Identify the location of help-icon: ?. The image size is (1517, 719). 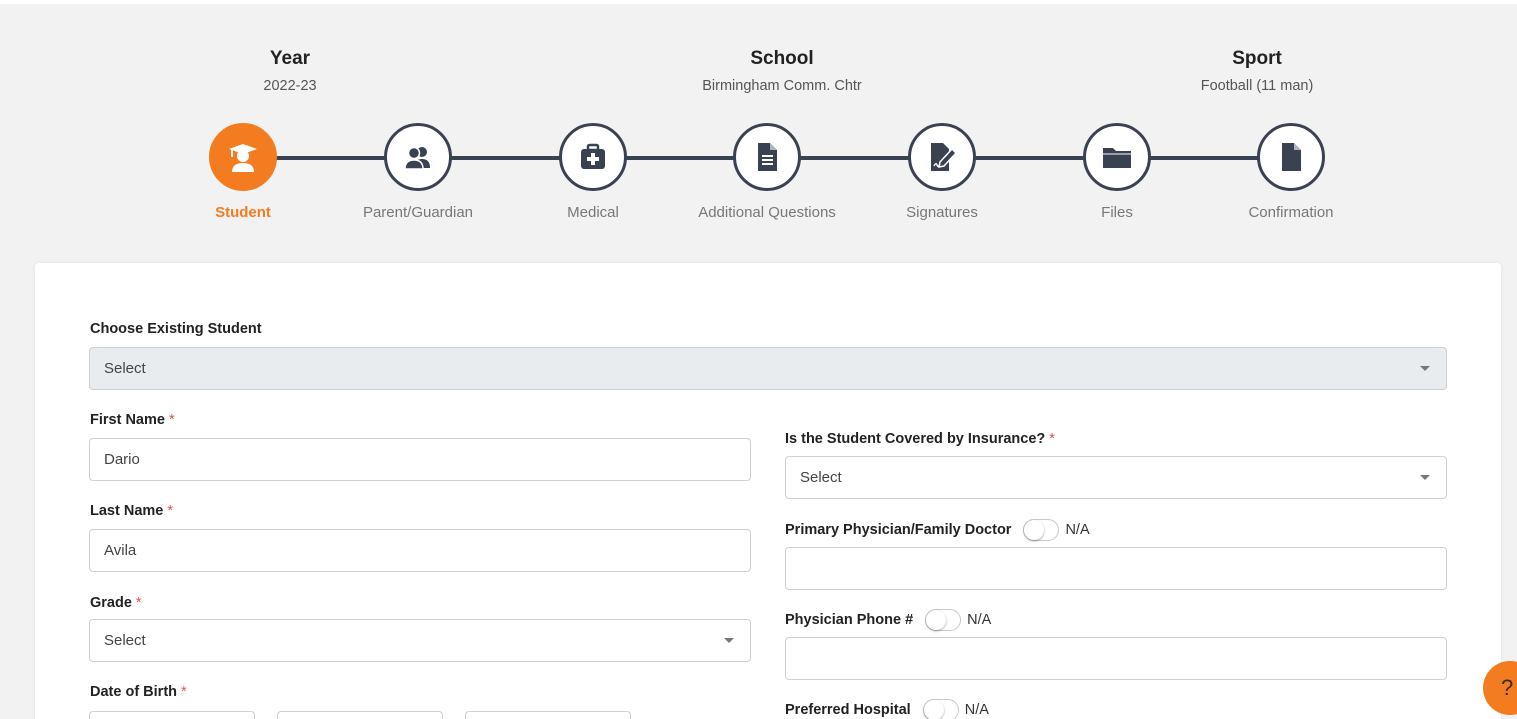
(1507, 687).